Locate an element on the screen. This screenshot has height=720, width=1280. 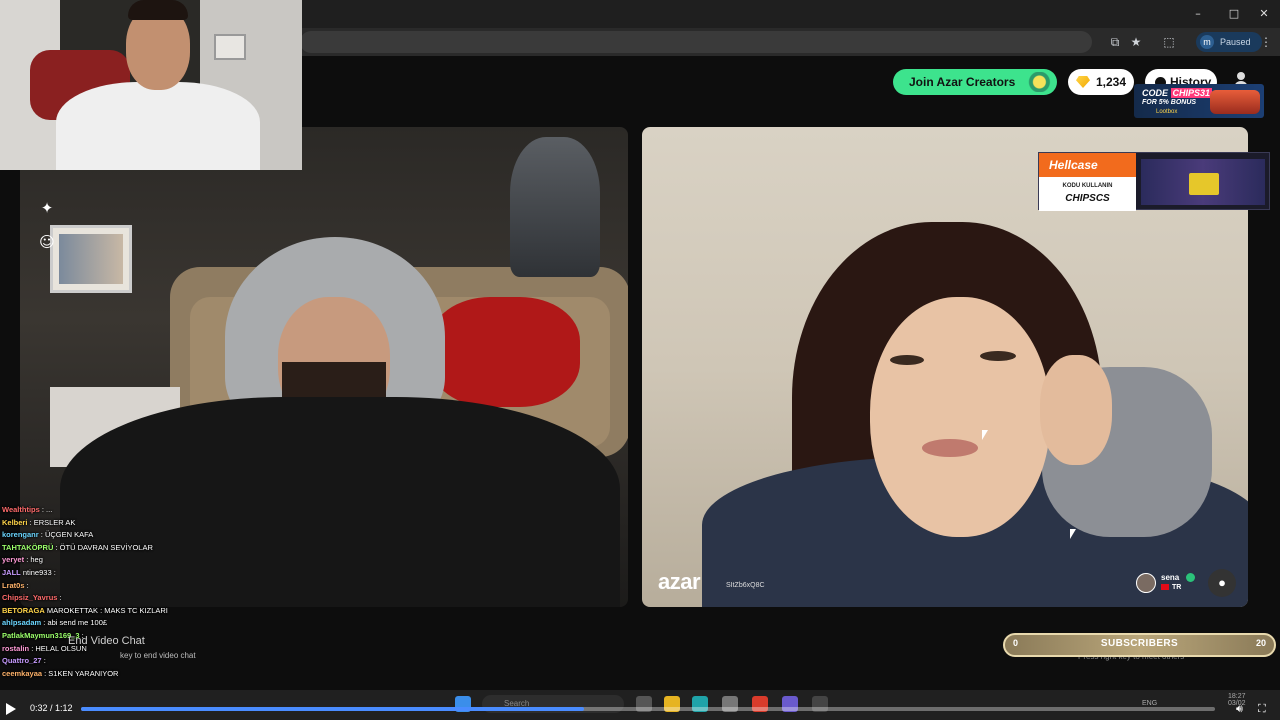
chat-message: ahlpsadam : abi send me 100£ is located at coordinates (98, 623).